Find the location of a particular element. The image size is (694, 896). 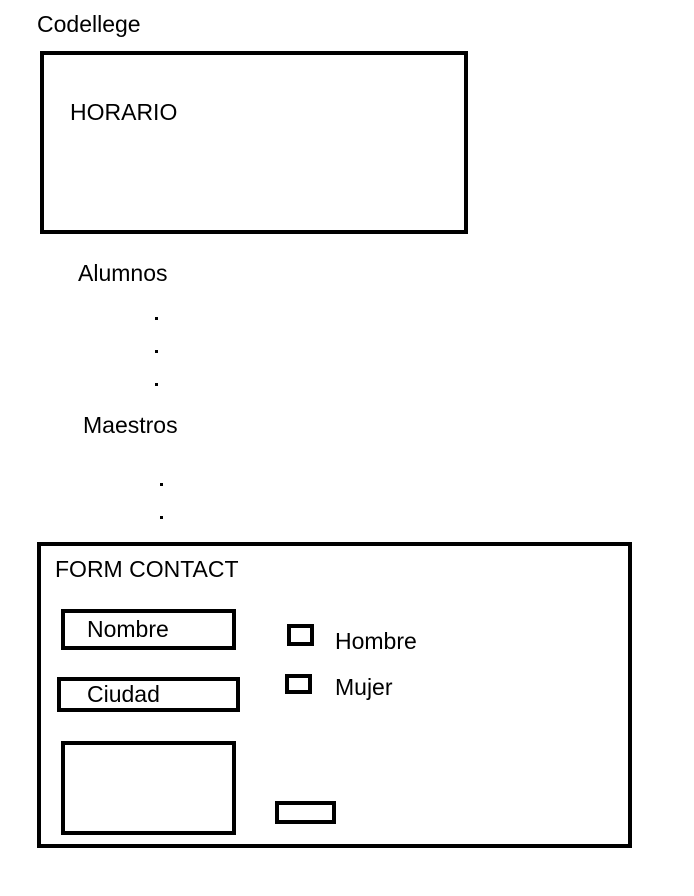

alumnos-label: Alumnos is located at coordinates (123, 273).